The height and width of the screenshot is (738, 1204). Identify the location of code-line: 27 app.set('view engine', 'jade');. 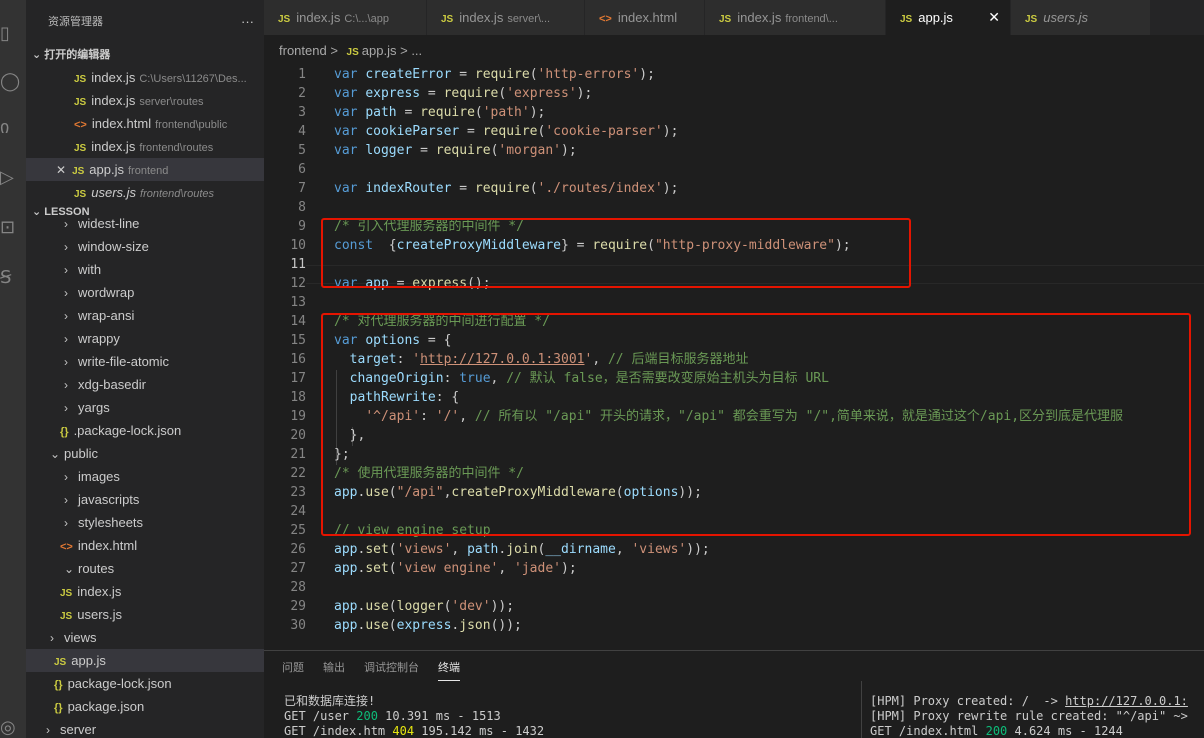
(734, 568).